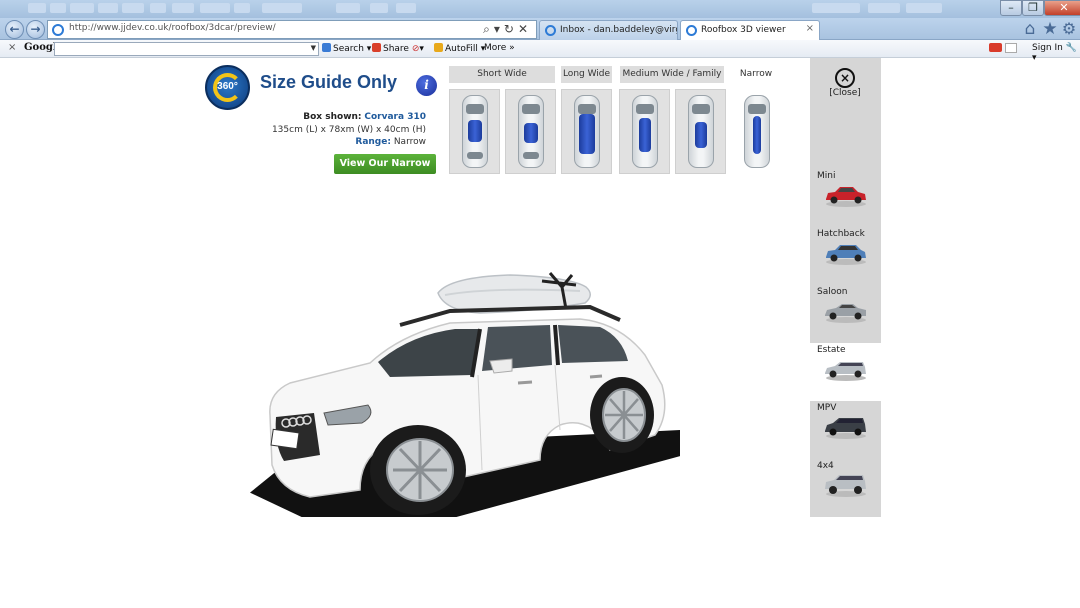 The image size is (1080, 608). I want to click on close-toolbar-icon: ×, so click(12, 47).